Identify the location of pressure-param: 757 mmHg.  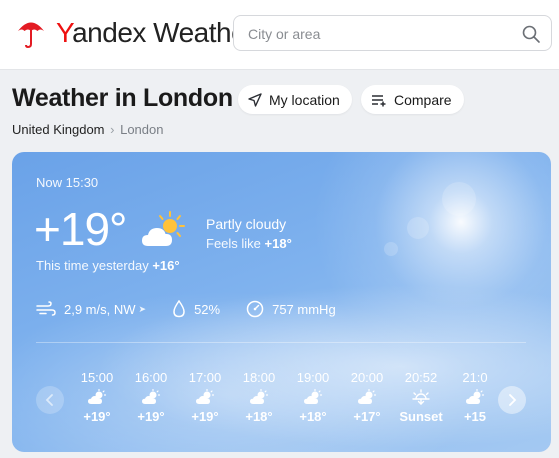
(291, 309).